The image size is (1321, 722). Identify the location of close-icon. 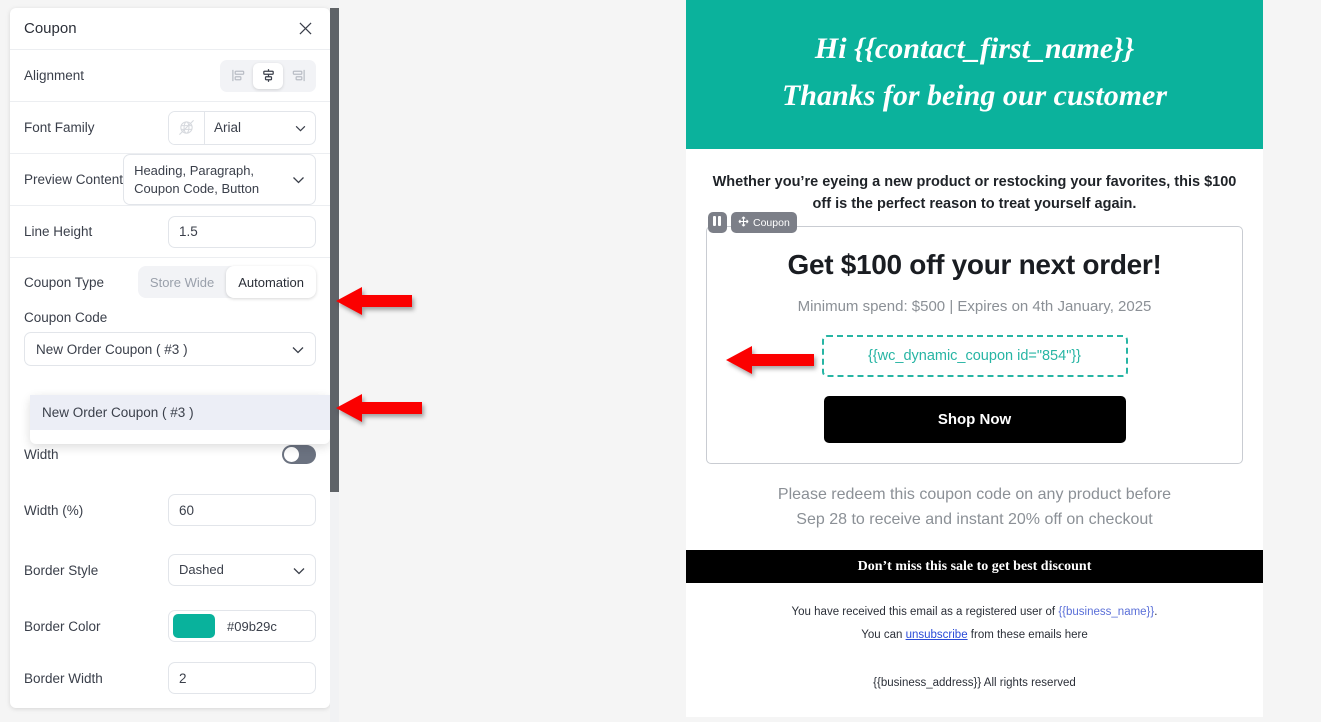
(305, 29).